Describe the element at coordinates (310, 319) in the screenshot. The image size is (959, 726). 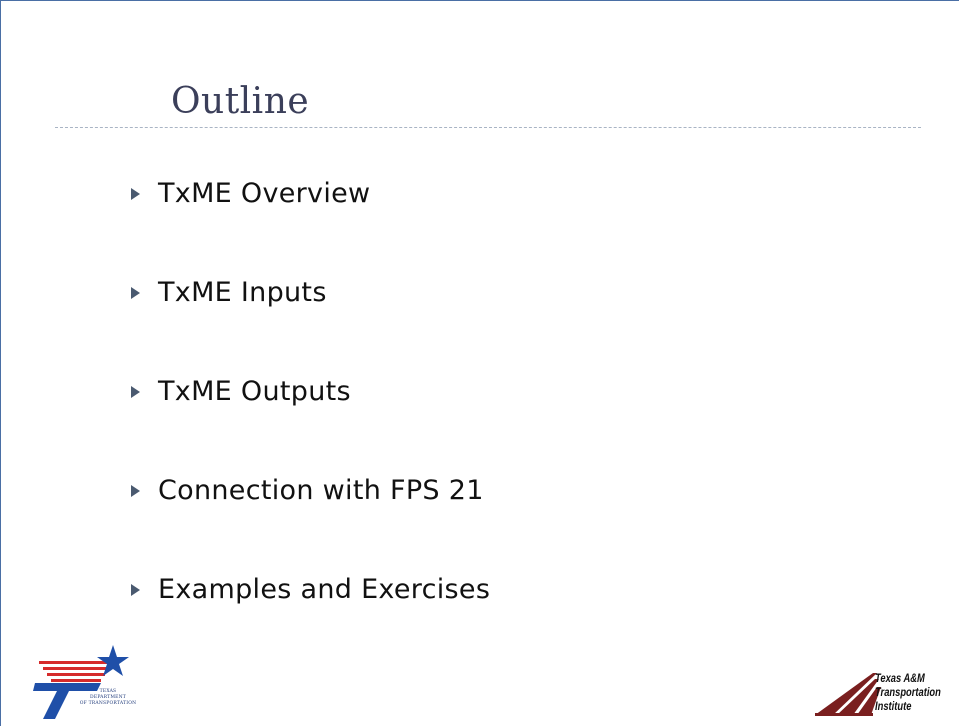
I see `bullet-item-txme-inputs: TxME Inputs` at that location.